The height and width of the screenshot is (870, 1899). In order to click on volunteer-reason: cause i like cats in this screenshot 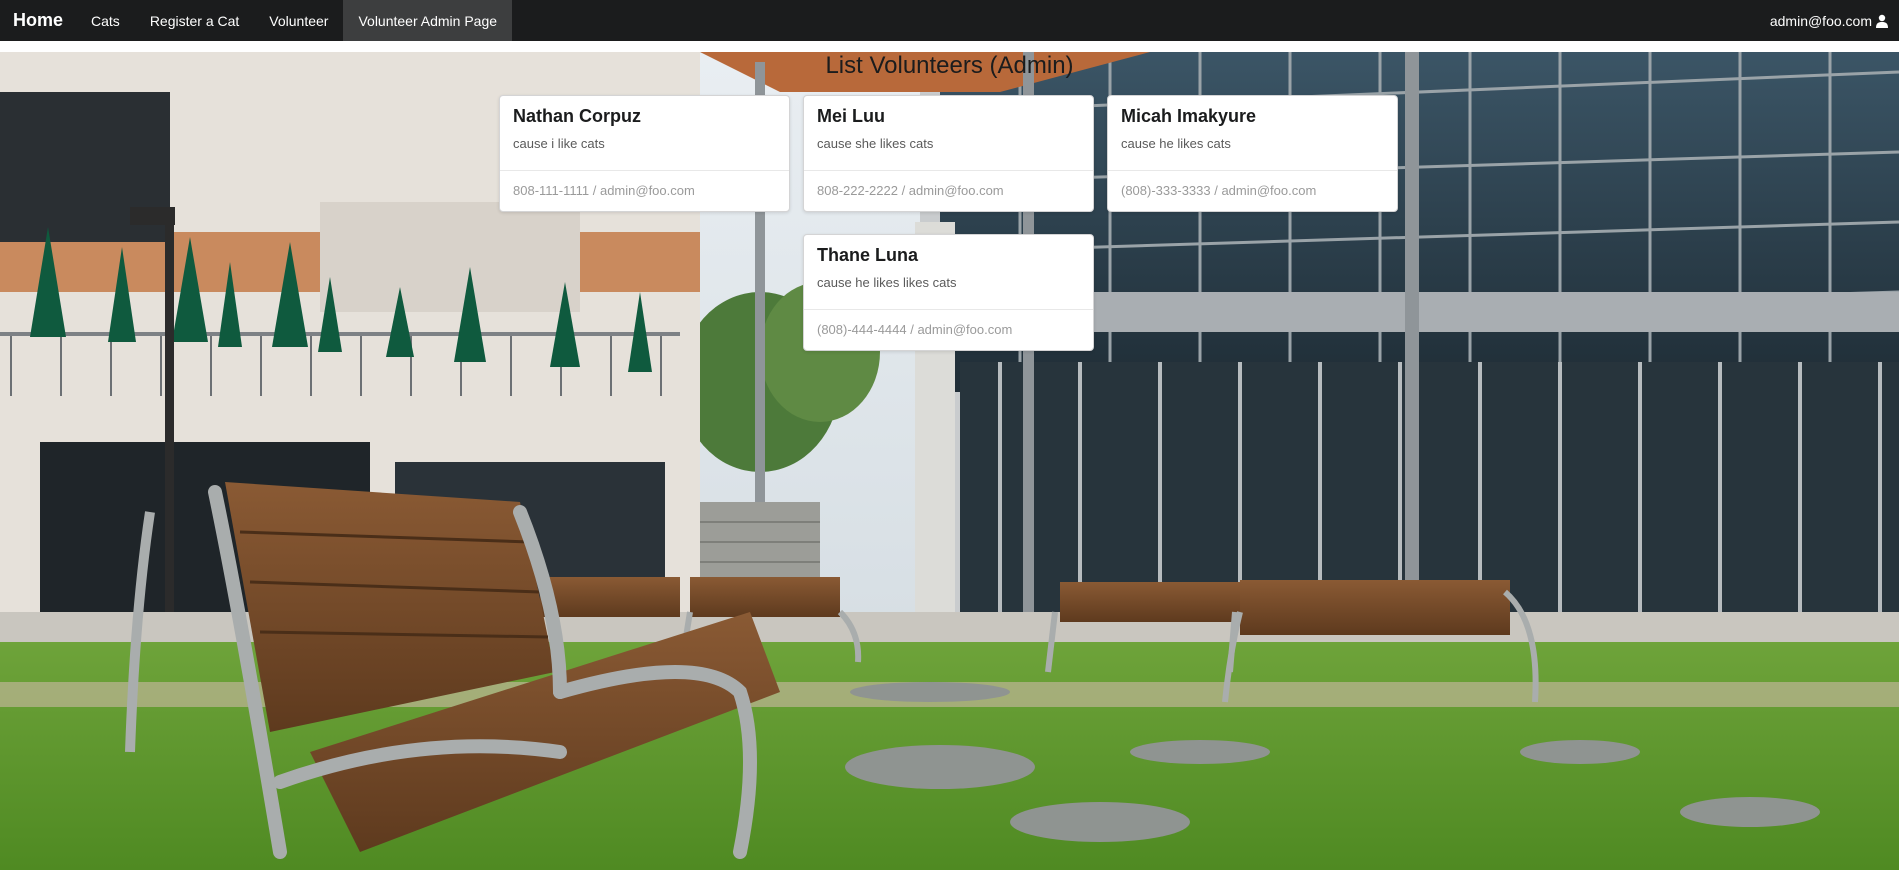, I will do `click(559, 143)`.